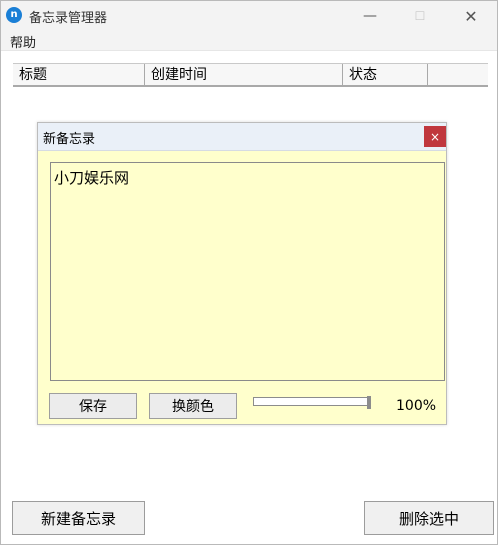  I want to click on minimize-button: —, so click(370, 16).